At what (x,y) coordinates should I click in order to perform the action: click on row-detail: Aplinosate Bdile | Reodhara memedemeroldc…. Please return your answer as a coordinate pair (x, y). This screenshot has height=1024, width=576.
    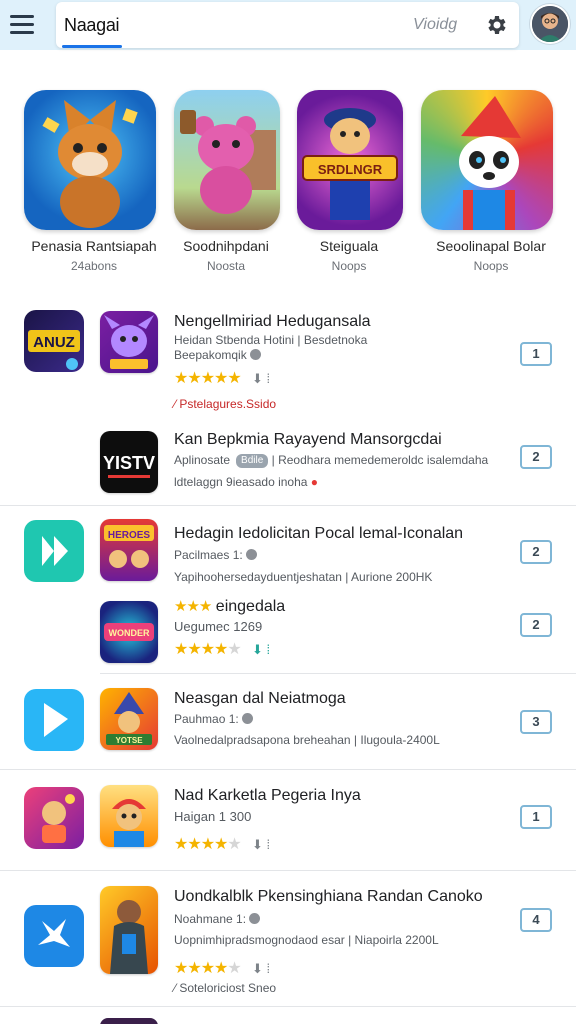
    Looking at the image, I should click on (331, 460).